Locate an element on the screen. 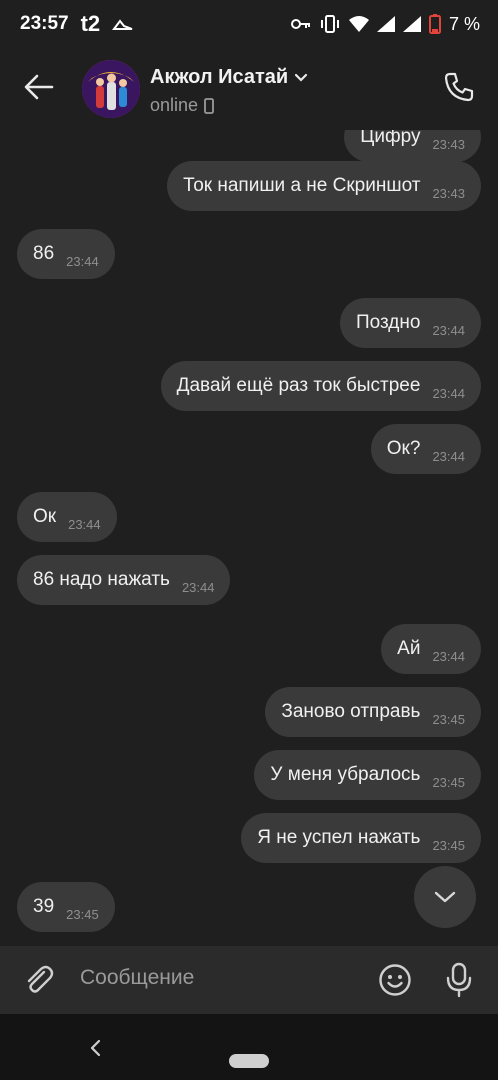 The image size is (498, 1080). message-text: 39 is located at coordinates (44, 906).